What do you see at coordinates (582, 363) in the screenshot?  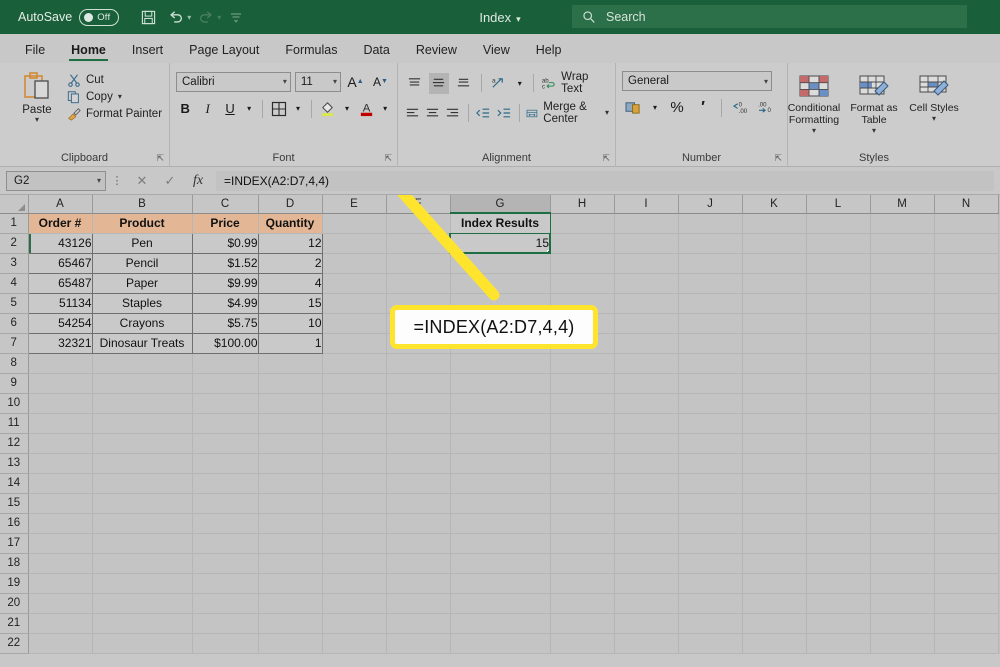 I see `cell-H8` at bounding box center [582, 363].